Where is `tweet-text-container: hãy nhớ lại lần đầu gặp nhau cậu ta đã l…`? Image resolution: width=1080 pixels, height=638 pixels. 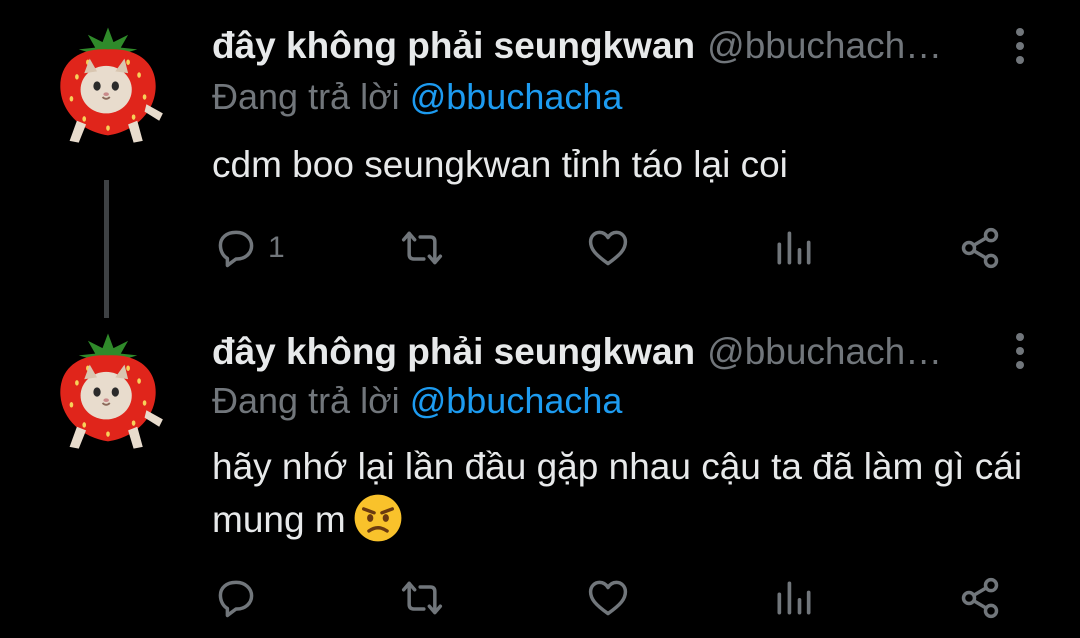
tweet-text-container: hãy nhớ lại lần đầu gặp nhau cậu ta đã l… is located at coordinates (622, 493).